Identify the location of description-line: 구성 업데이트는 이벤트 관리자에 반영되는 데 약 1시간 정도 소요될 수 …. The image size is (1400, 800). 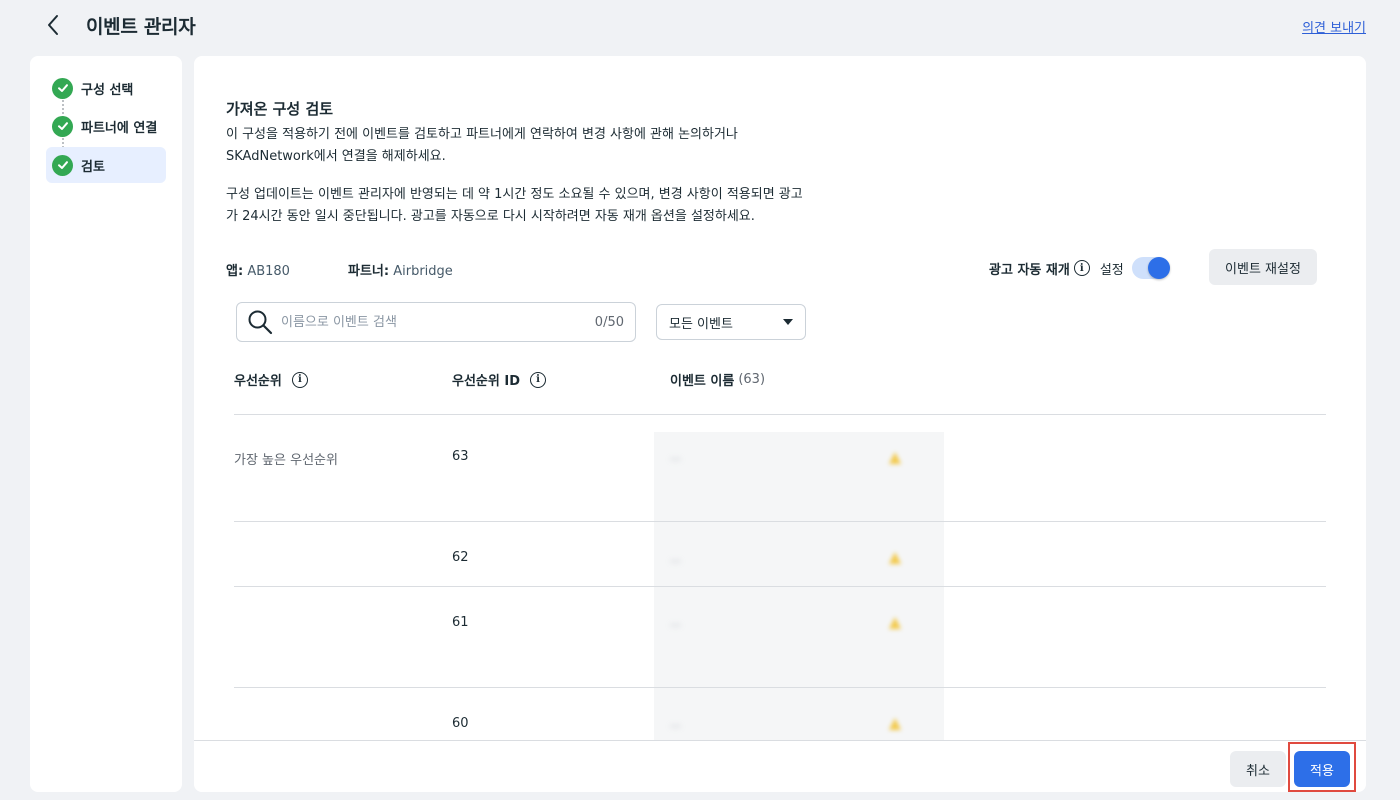
(514, 194).